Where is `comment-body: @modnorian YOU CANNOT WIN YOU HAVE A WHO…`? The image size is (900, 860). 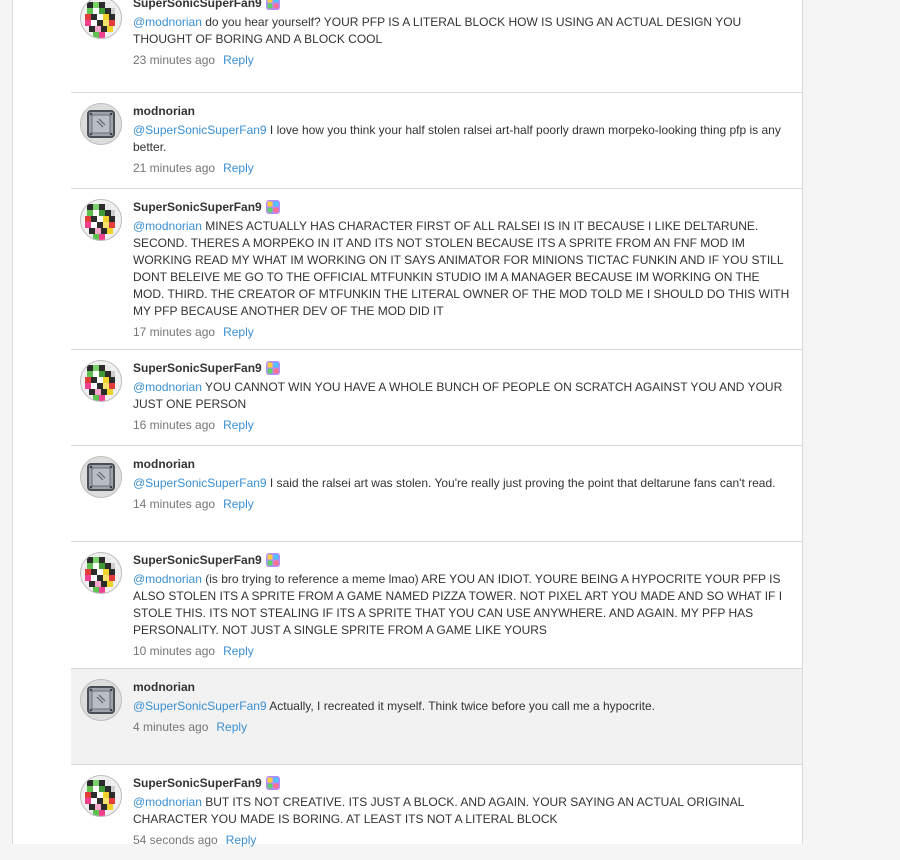 comment-body: @modnorian YOU CANNOT WIN YOU HAVE A WHO… is located at coordinates (462, 396).